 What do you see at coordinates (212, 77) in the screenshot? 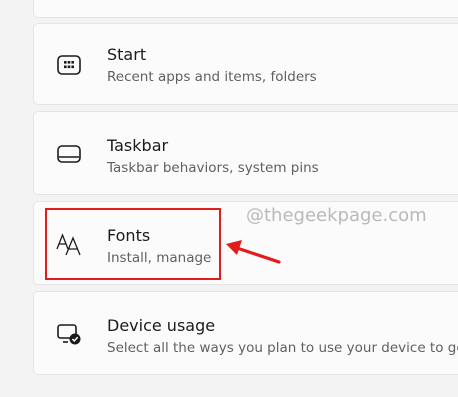
I see `settings-item-description: Recent apps and items, folders` at bounding box center [212, 77].